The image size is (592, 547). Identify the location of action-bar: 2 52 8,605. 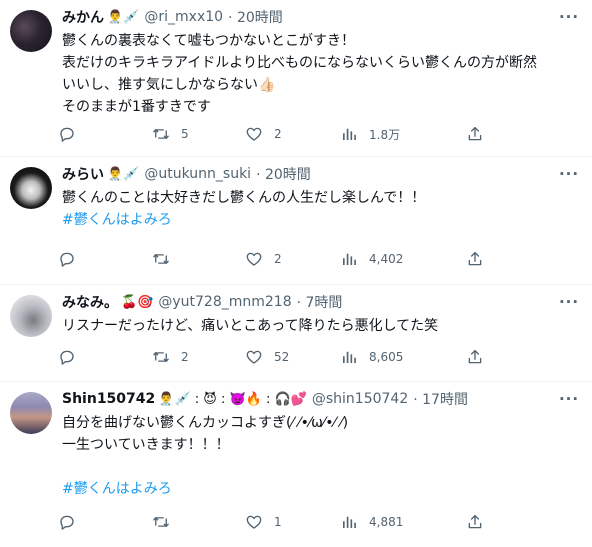
(320, 357).